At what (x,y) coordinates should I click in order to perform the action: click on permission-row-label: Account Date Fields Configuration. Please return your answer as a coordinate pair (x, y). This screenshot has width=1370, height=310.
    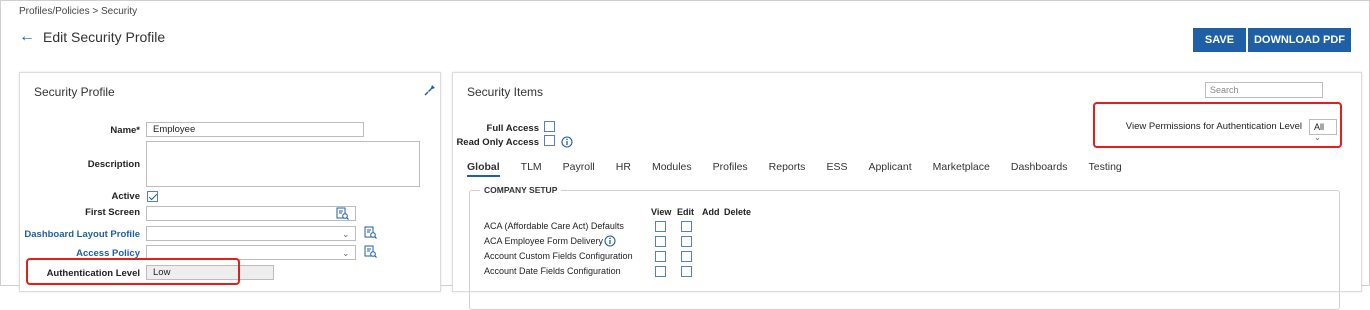
    Looking at the image, I should click on (552, 271).